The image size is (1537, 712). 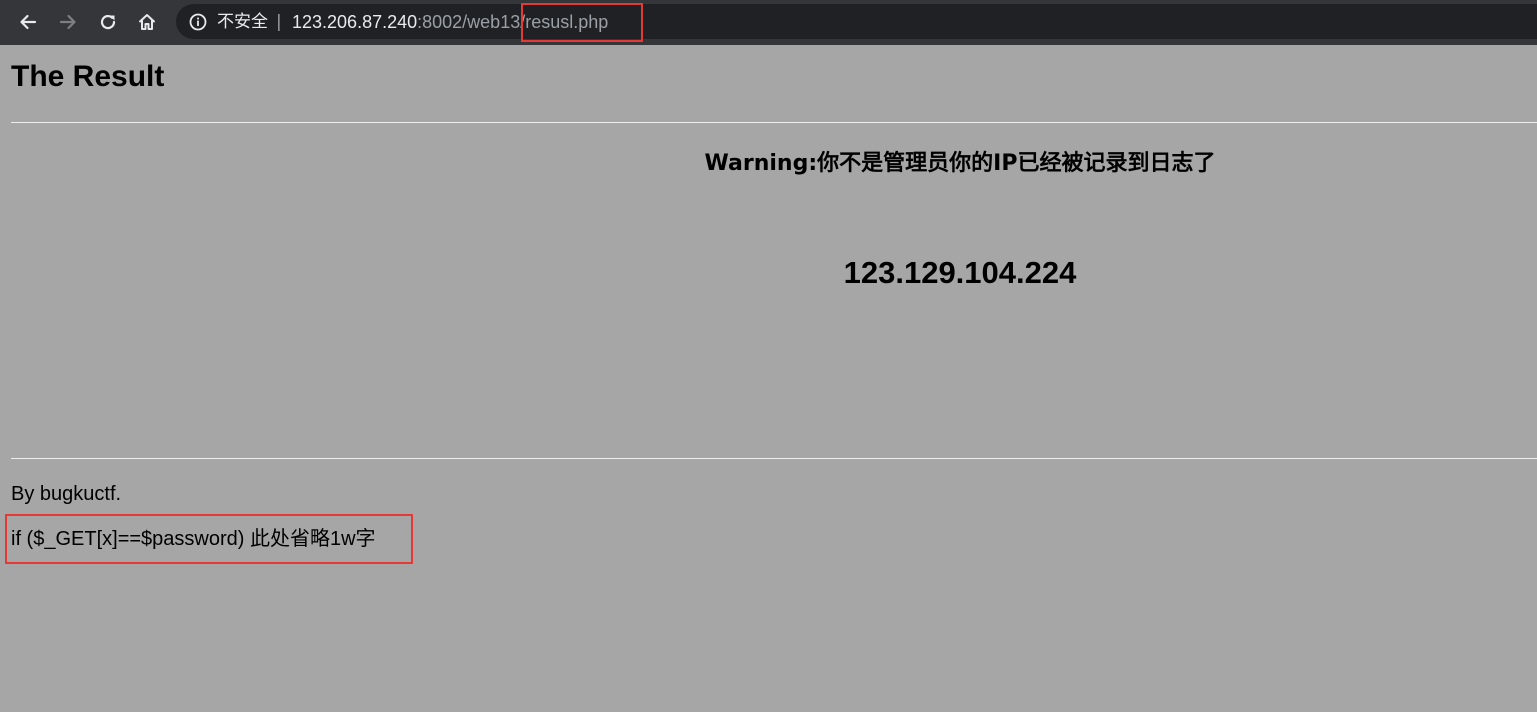 I want to click on back-button, so click(x=28, y=22).